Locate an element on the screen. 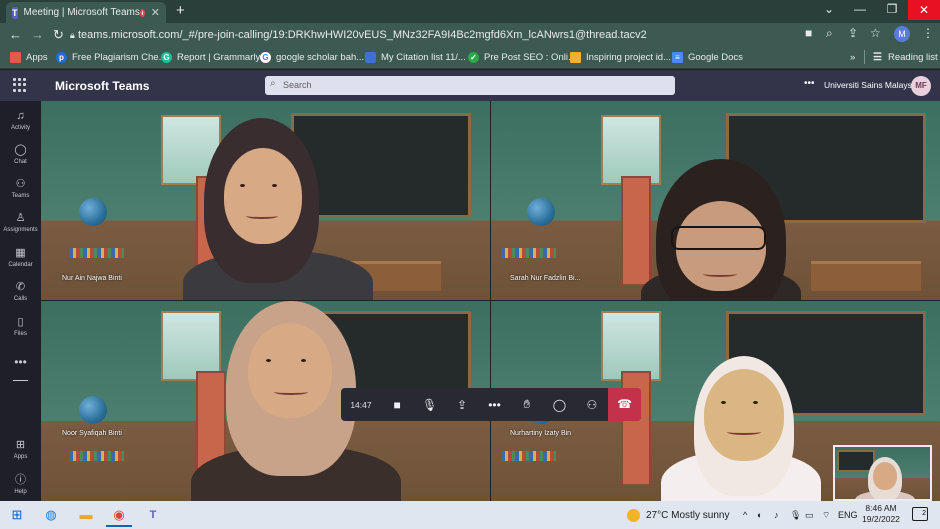  phone-icon: ✆ is located at coordinates (20, 287).